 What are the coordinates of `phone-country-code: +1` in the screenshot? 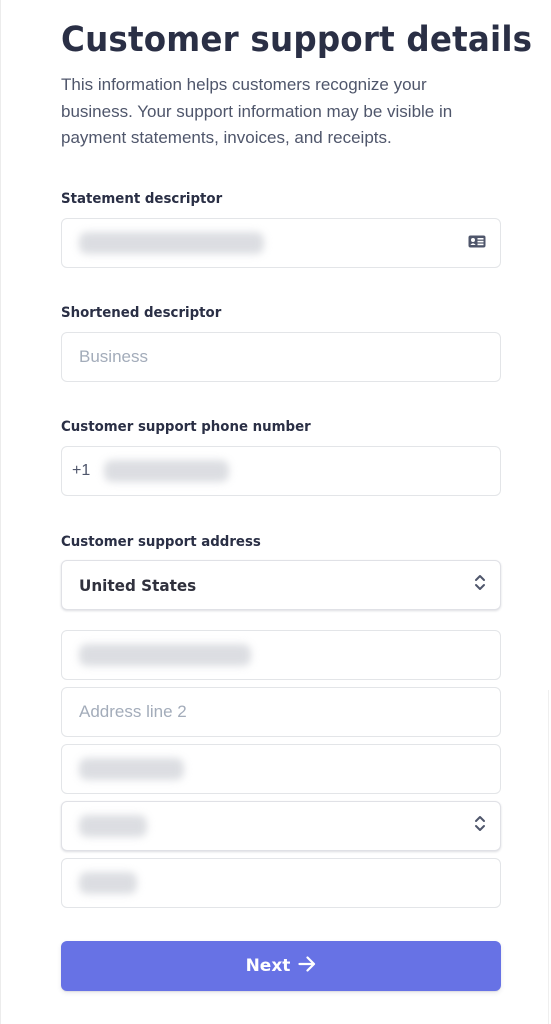 It's located at (81, 470).